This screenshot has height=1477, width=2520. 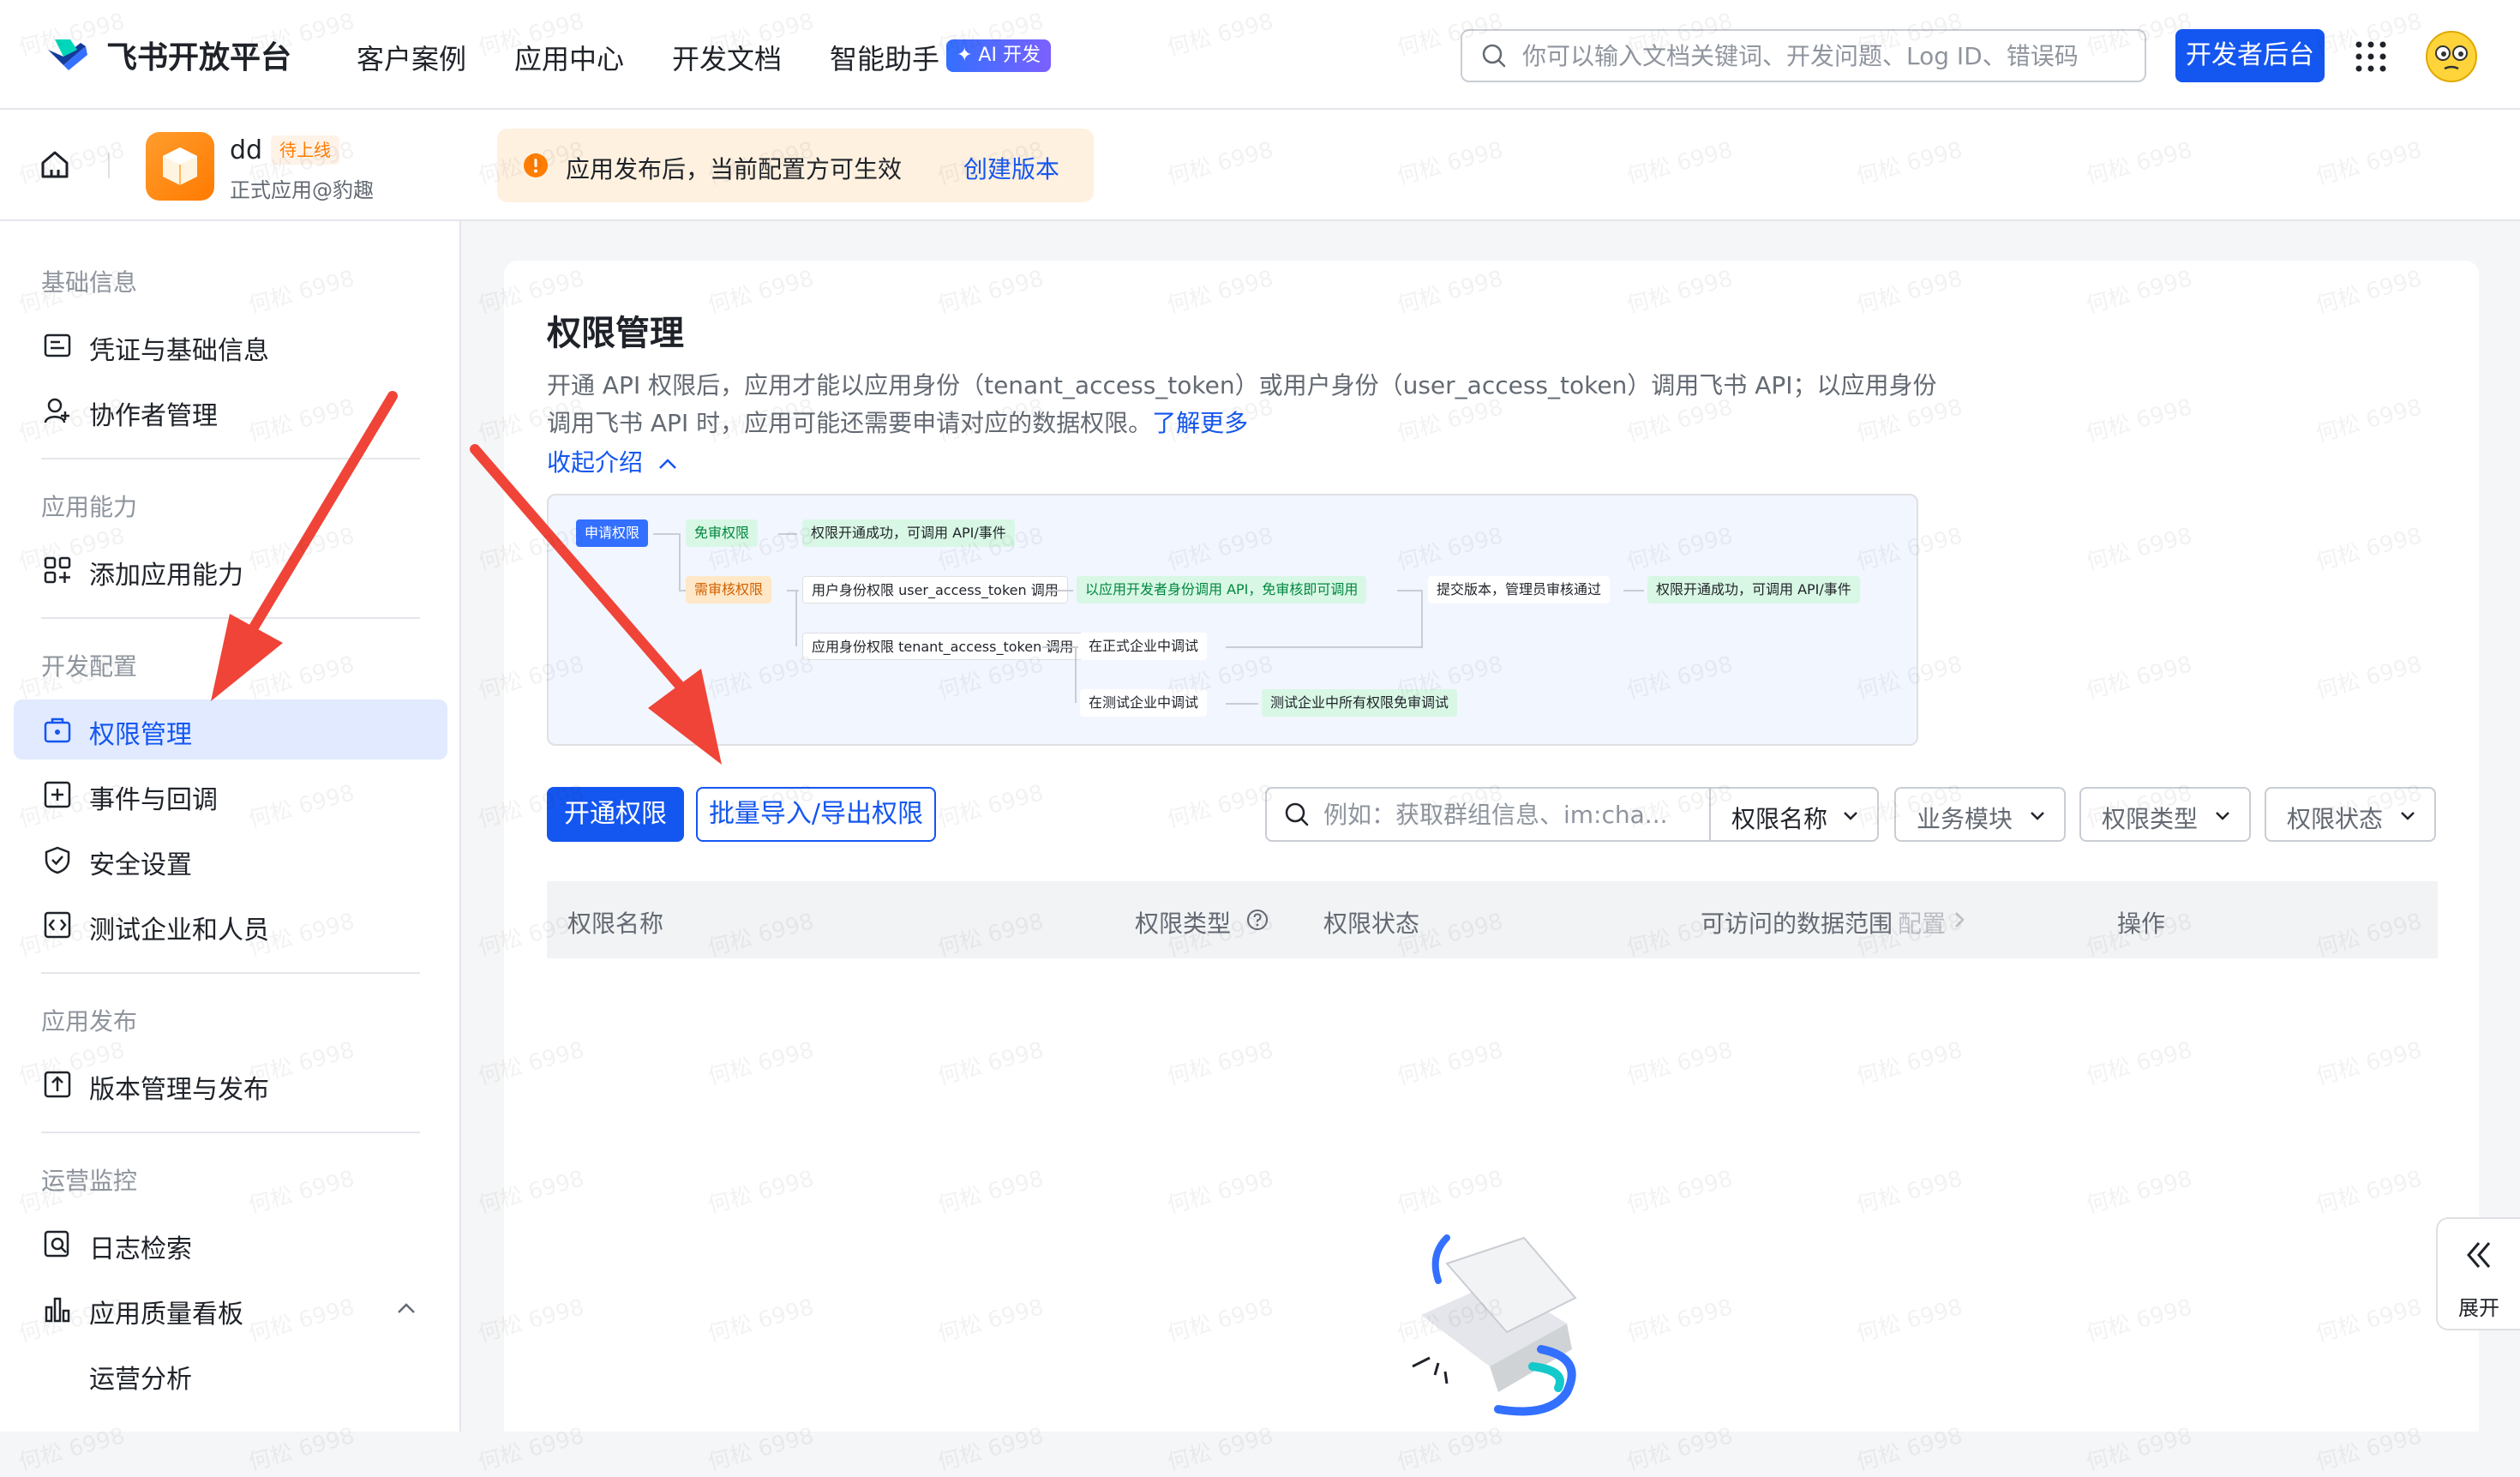 I want to click on apps-grid-icon, so click(x=2371, y=57).